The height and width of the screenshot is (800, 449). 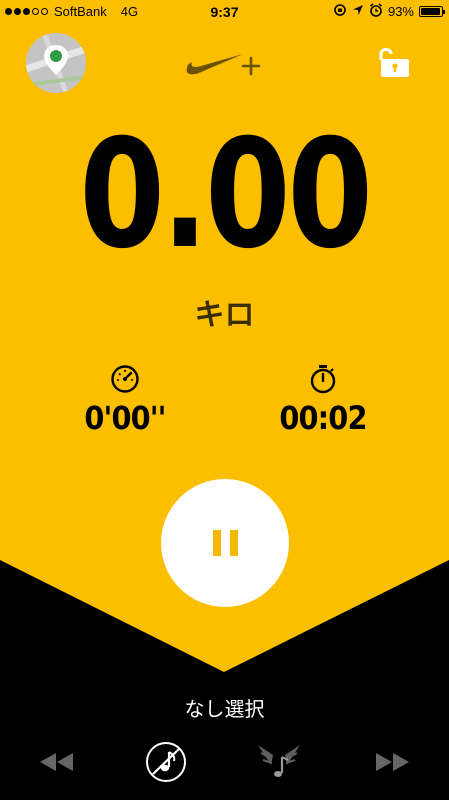 I want to click on fast-forward-icon, so click(x=392, y=762).